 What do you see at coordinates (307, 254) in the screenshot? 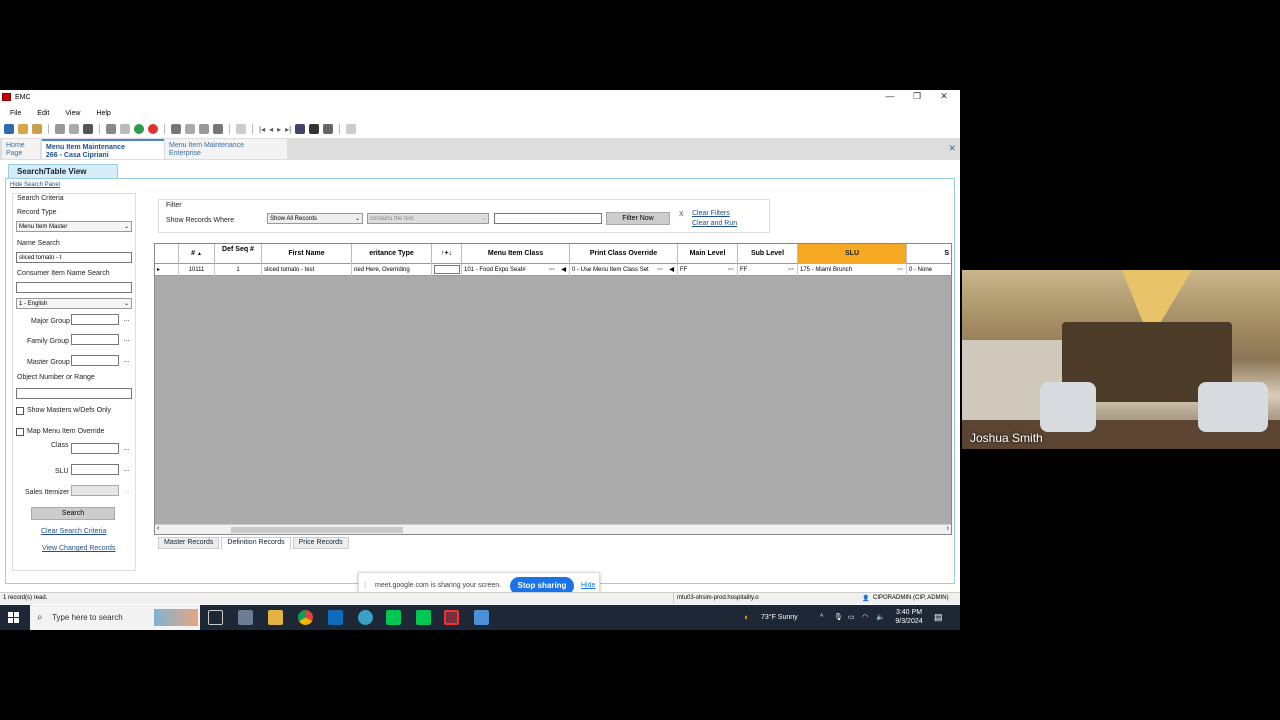
I see `column-header-first-name: First Name` at bounding box center [307, 254].